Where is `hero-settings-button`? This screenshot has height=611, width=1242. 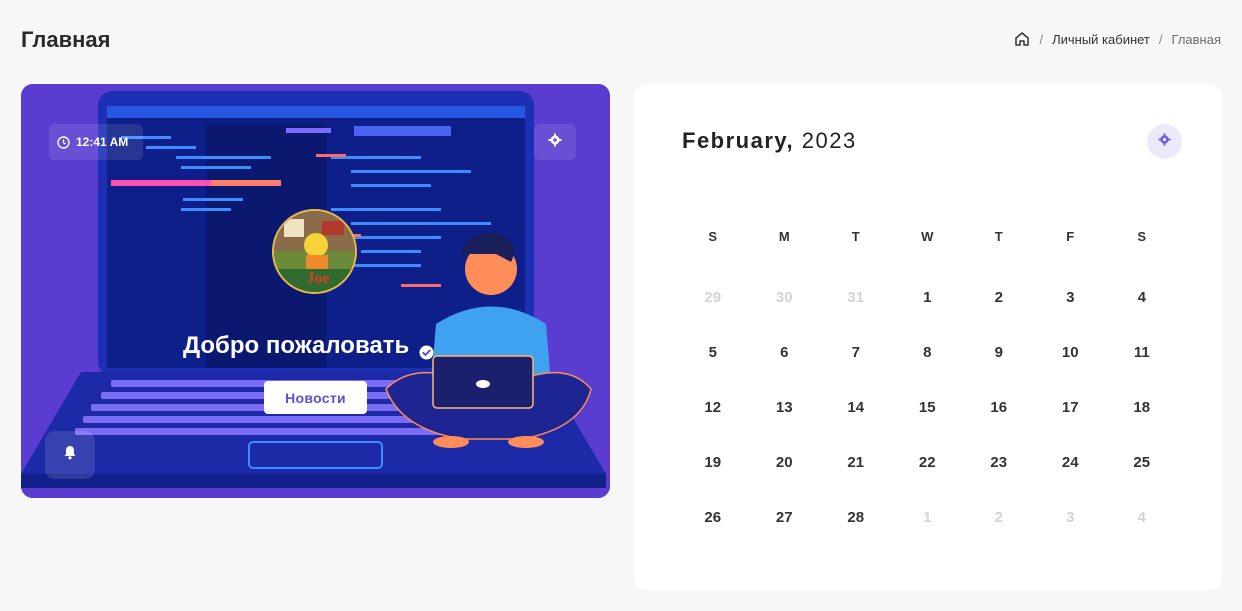
hero-settings-button is located at coordinates (555, 142).